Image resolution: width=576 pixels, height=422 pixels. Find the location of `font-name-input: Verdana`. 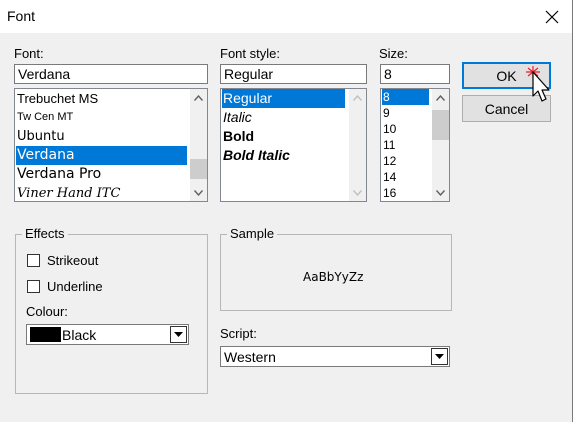

font-name-input: Verdana is located at coordinates (111, 74).